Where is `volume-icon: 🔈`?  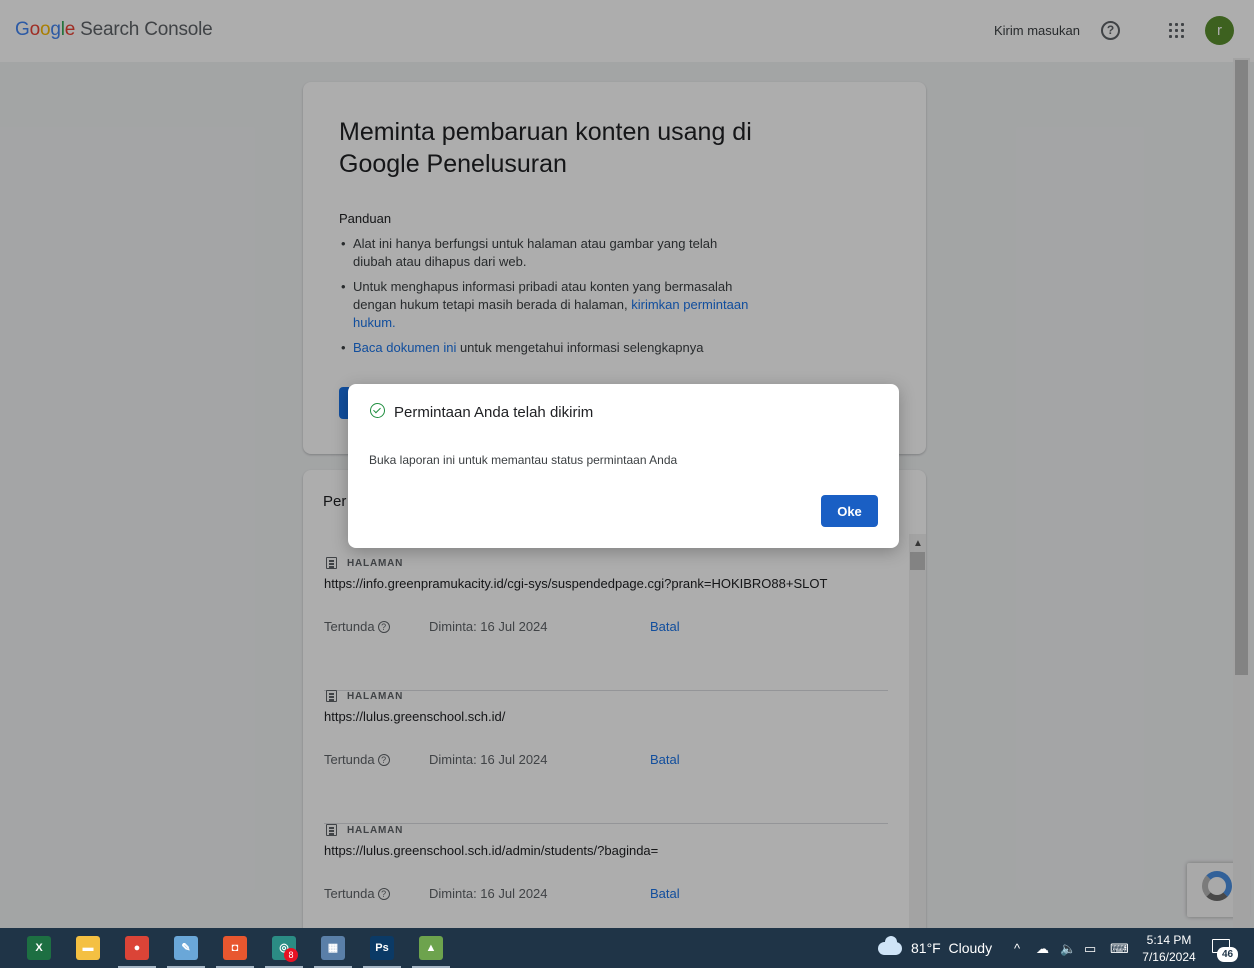 volume-icon: 🔈 is located at coordinates (1068, 949).